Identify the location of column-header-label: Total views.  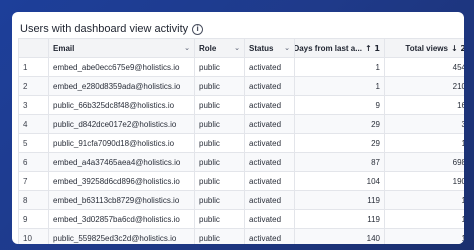
(426, 48).